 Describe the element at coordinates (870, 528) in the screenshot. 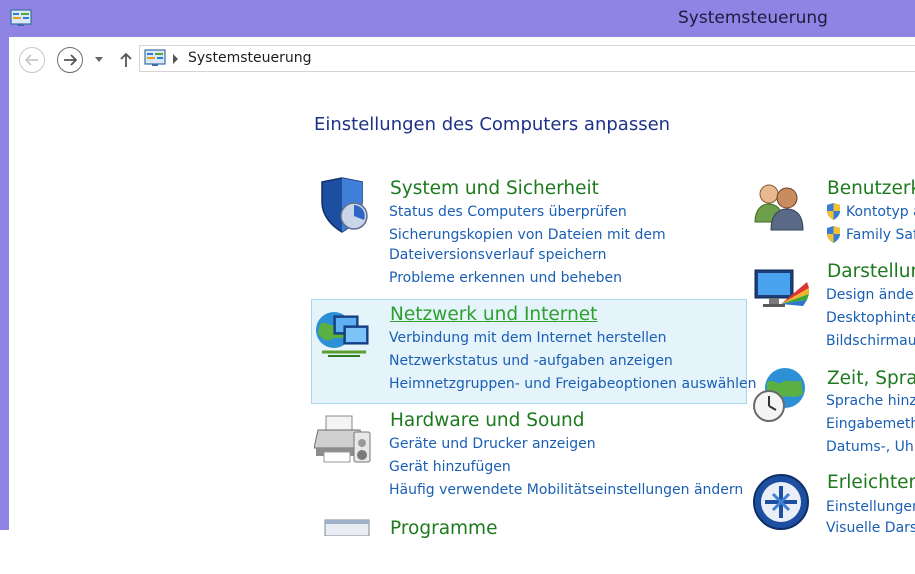

I see `link-visual-display: Visuelle Darst` at that location.